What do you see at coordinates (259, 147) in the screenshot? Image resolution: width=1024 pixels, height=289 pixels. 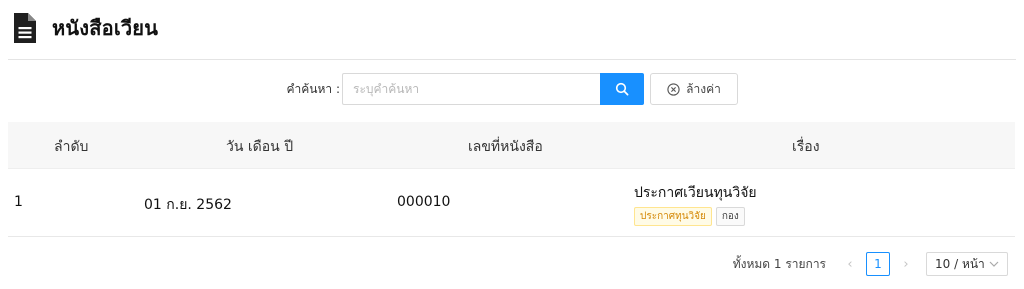 I see `column-header-date: วัน เดือน ปี` at bounding box center [259, 147].